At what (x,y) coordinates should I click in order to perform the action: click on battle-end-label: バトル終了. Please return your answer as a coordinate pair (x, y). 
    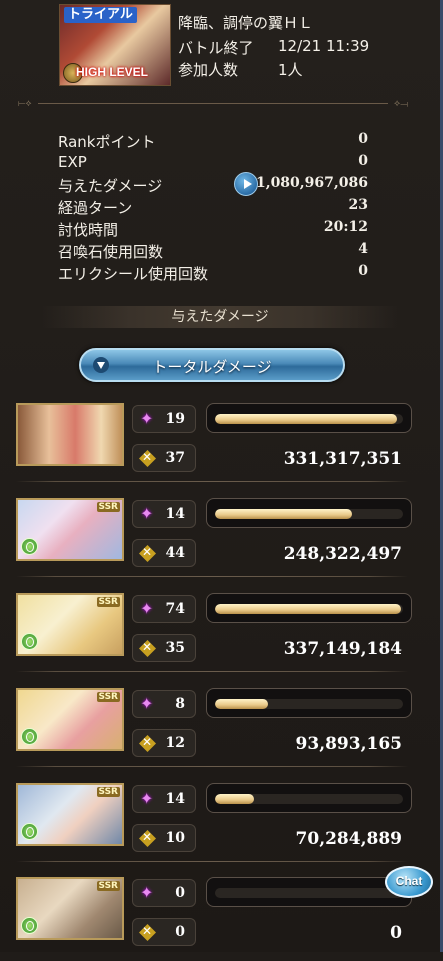
    Looking at the image, I should click on (216, 48).